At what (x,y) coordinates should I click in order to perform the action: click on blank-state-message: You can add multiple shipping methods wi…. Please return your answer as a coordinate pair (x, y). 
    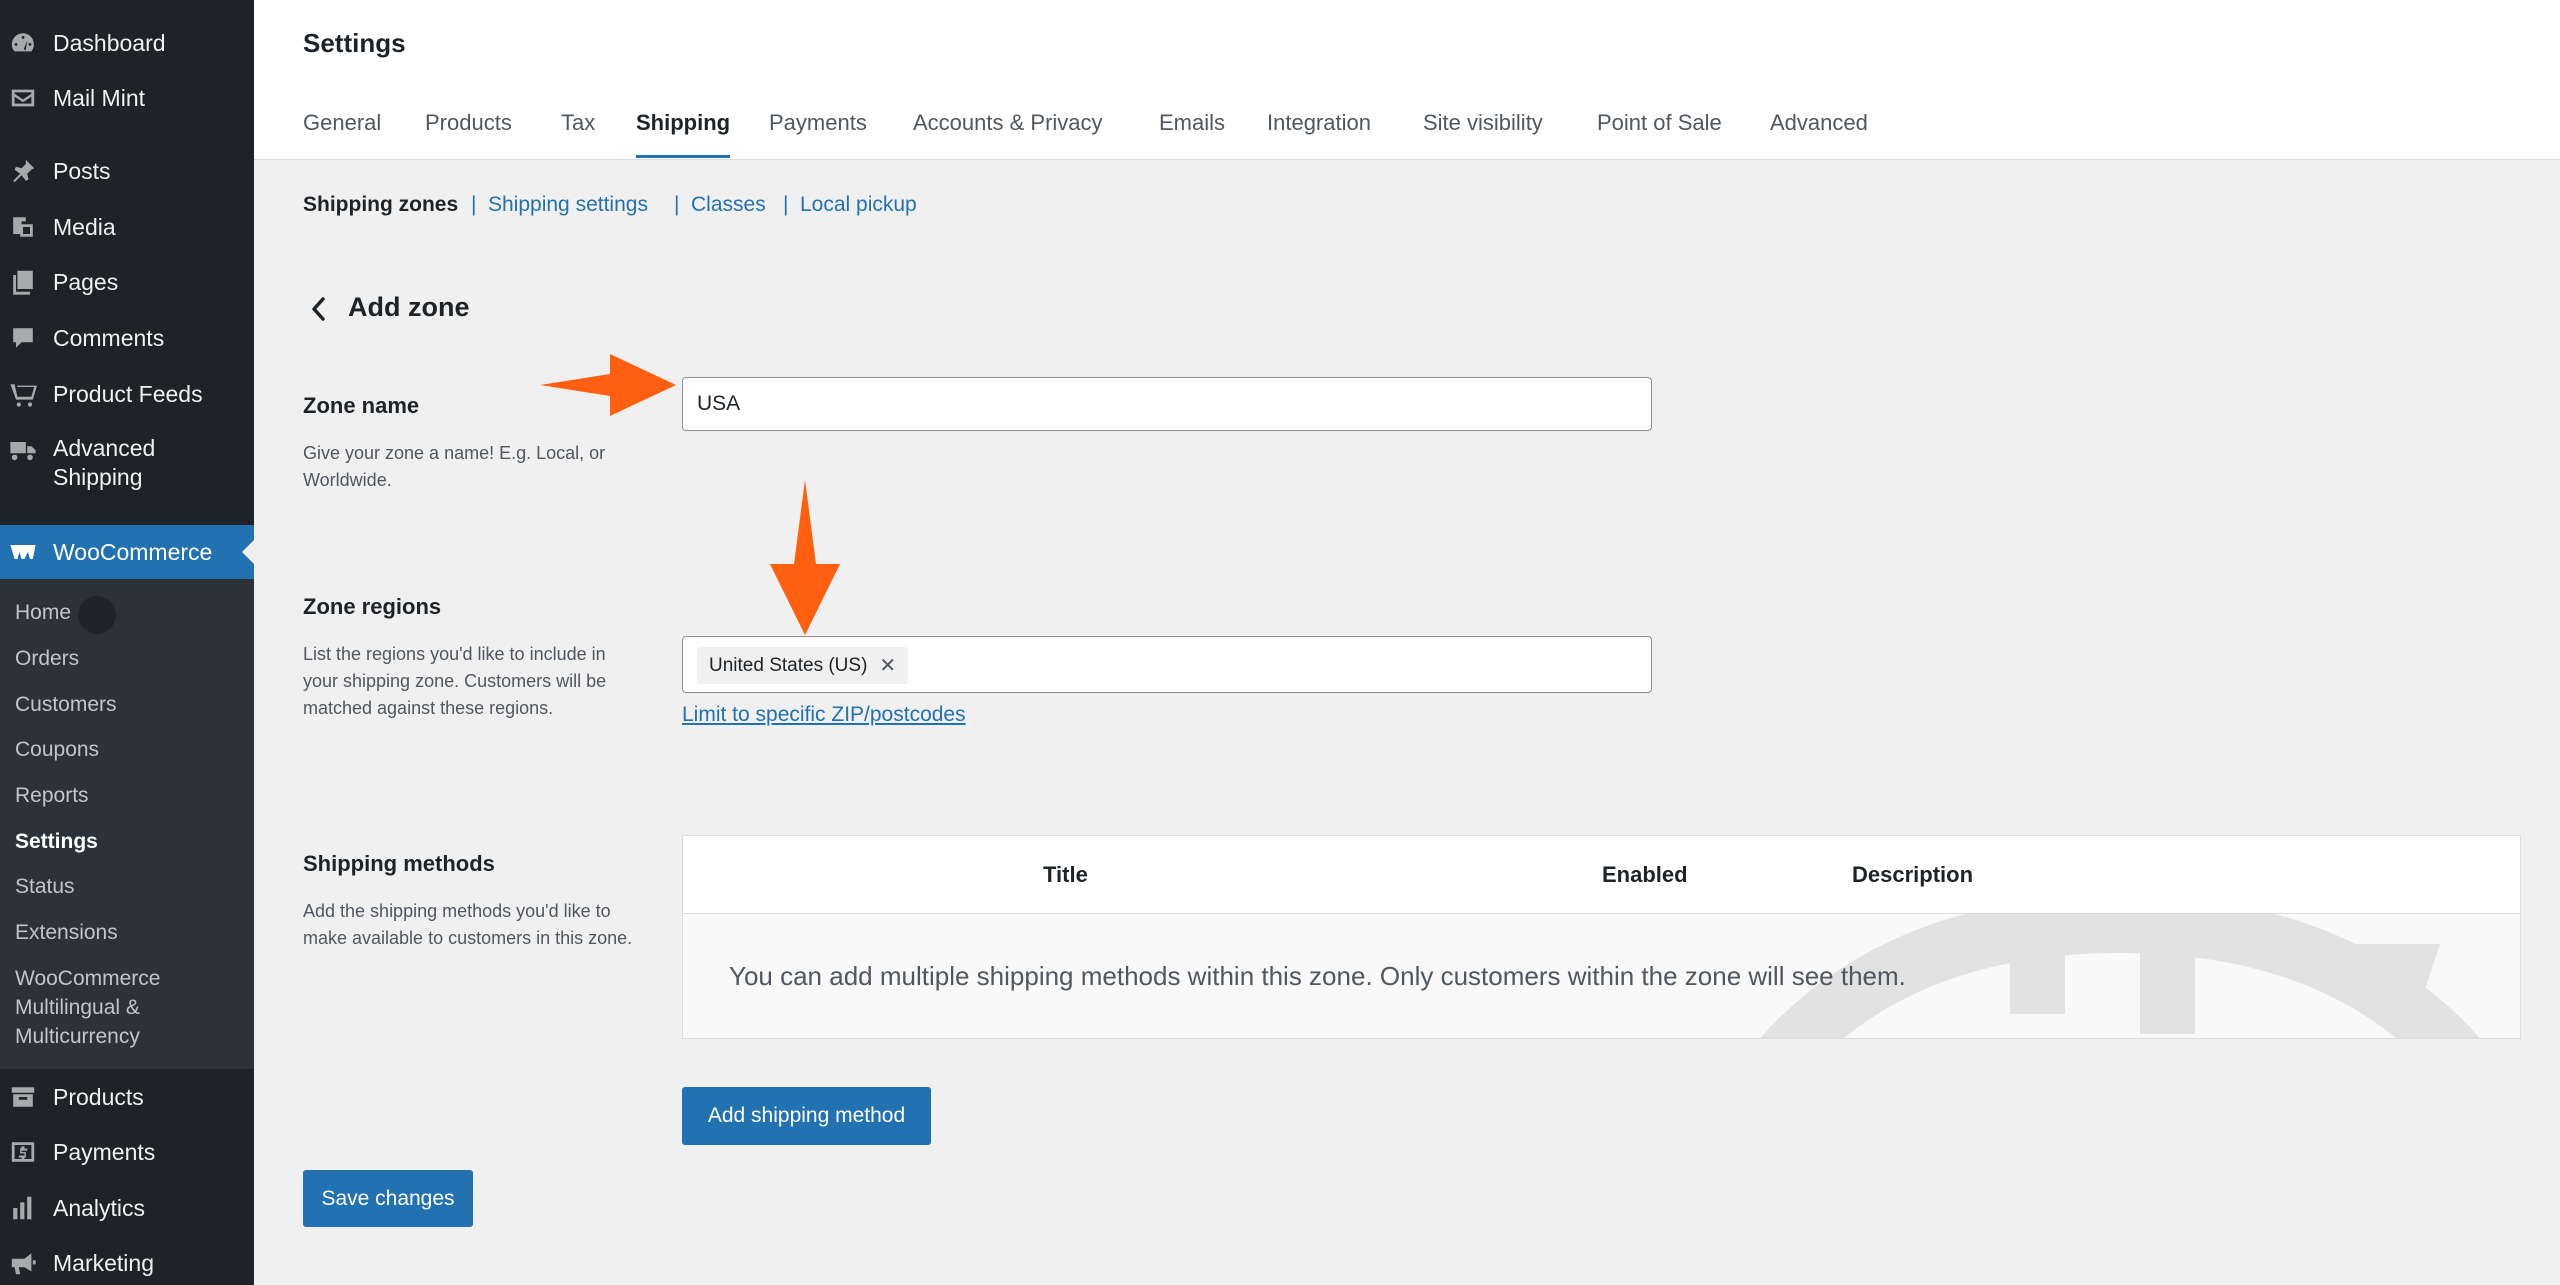
    Looking at the image, I should click on (1317, 976).